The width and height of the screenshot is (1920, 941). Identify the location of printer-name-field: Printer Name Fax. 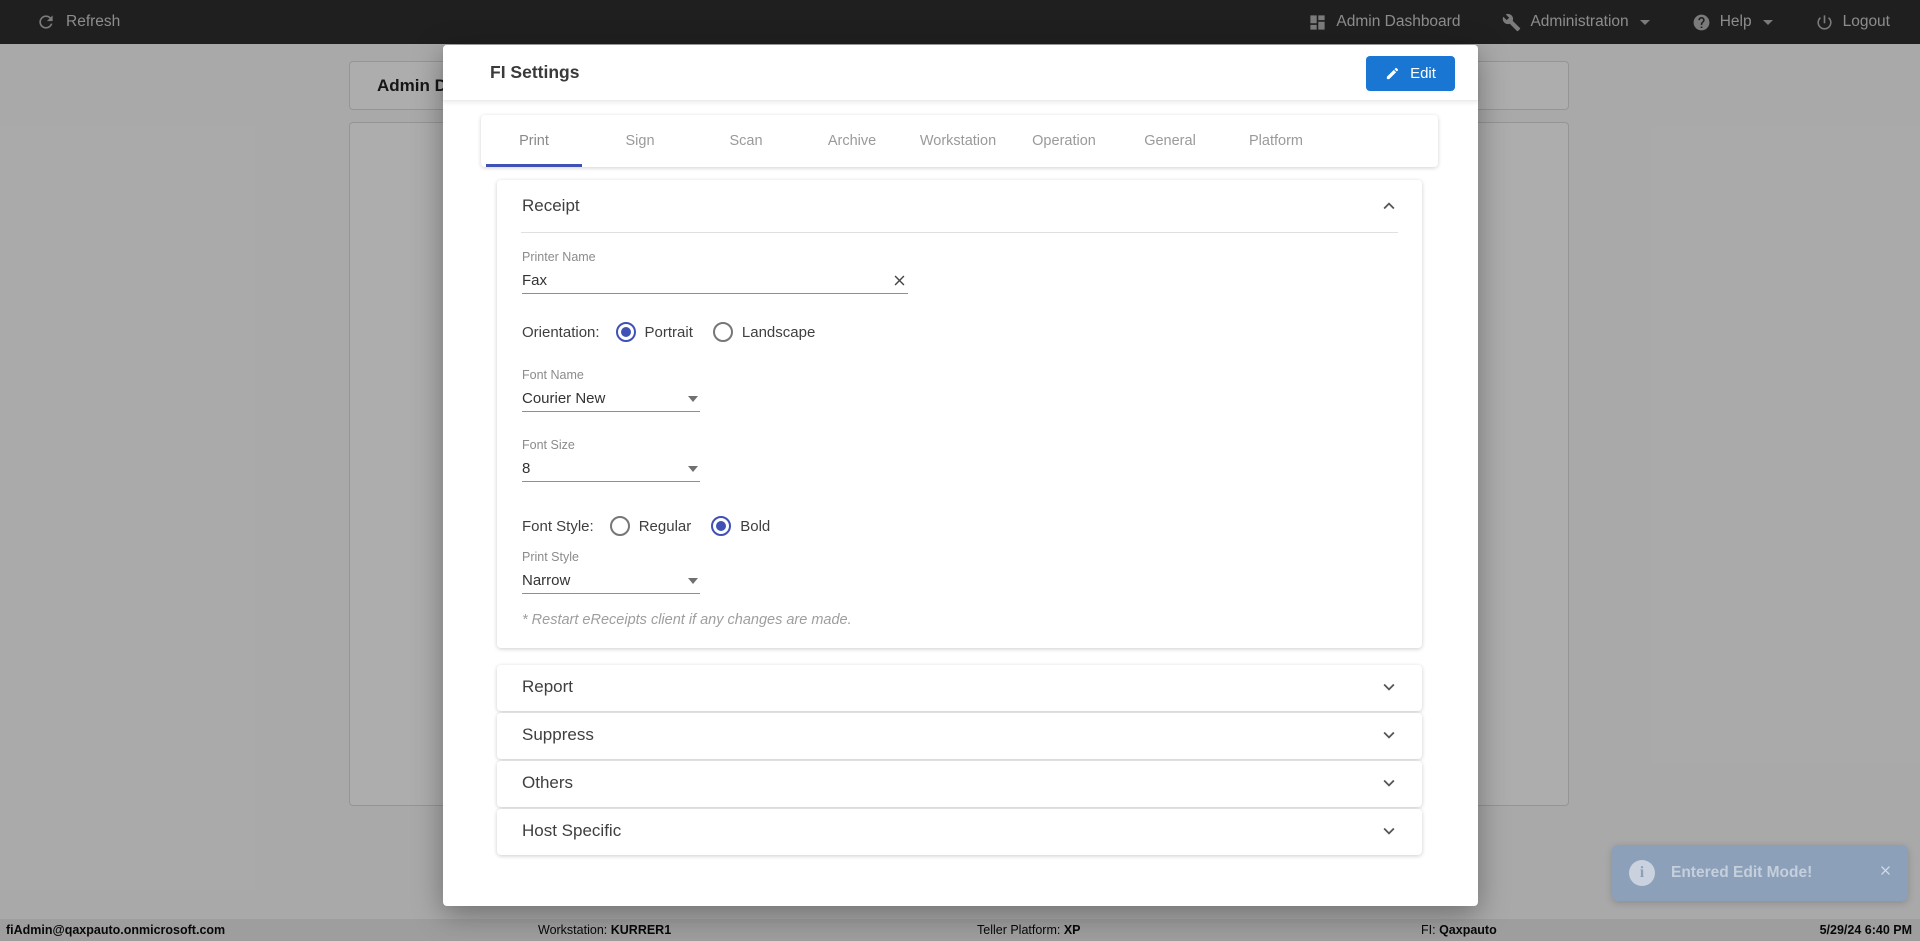
(715, 272).